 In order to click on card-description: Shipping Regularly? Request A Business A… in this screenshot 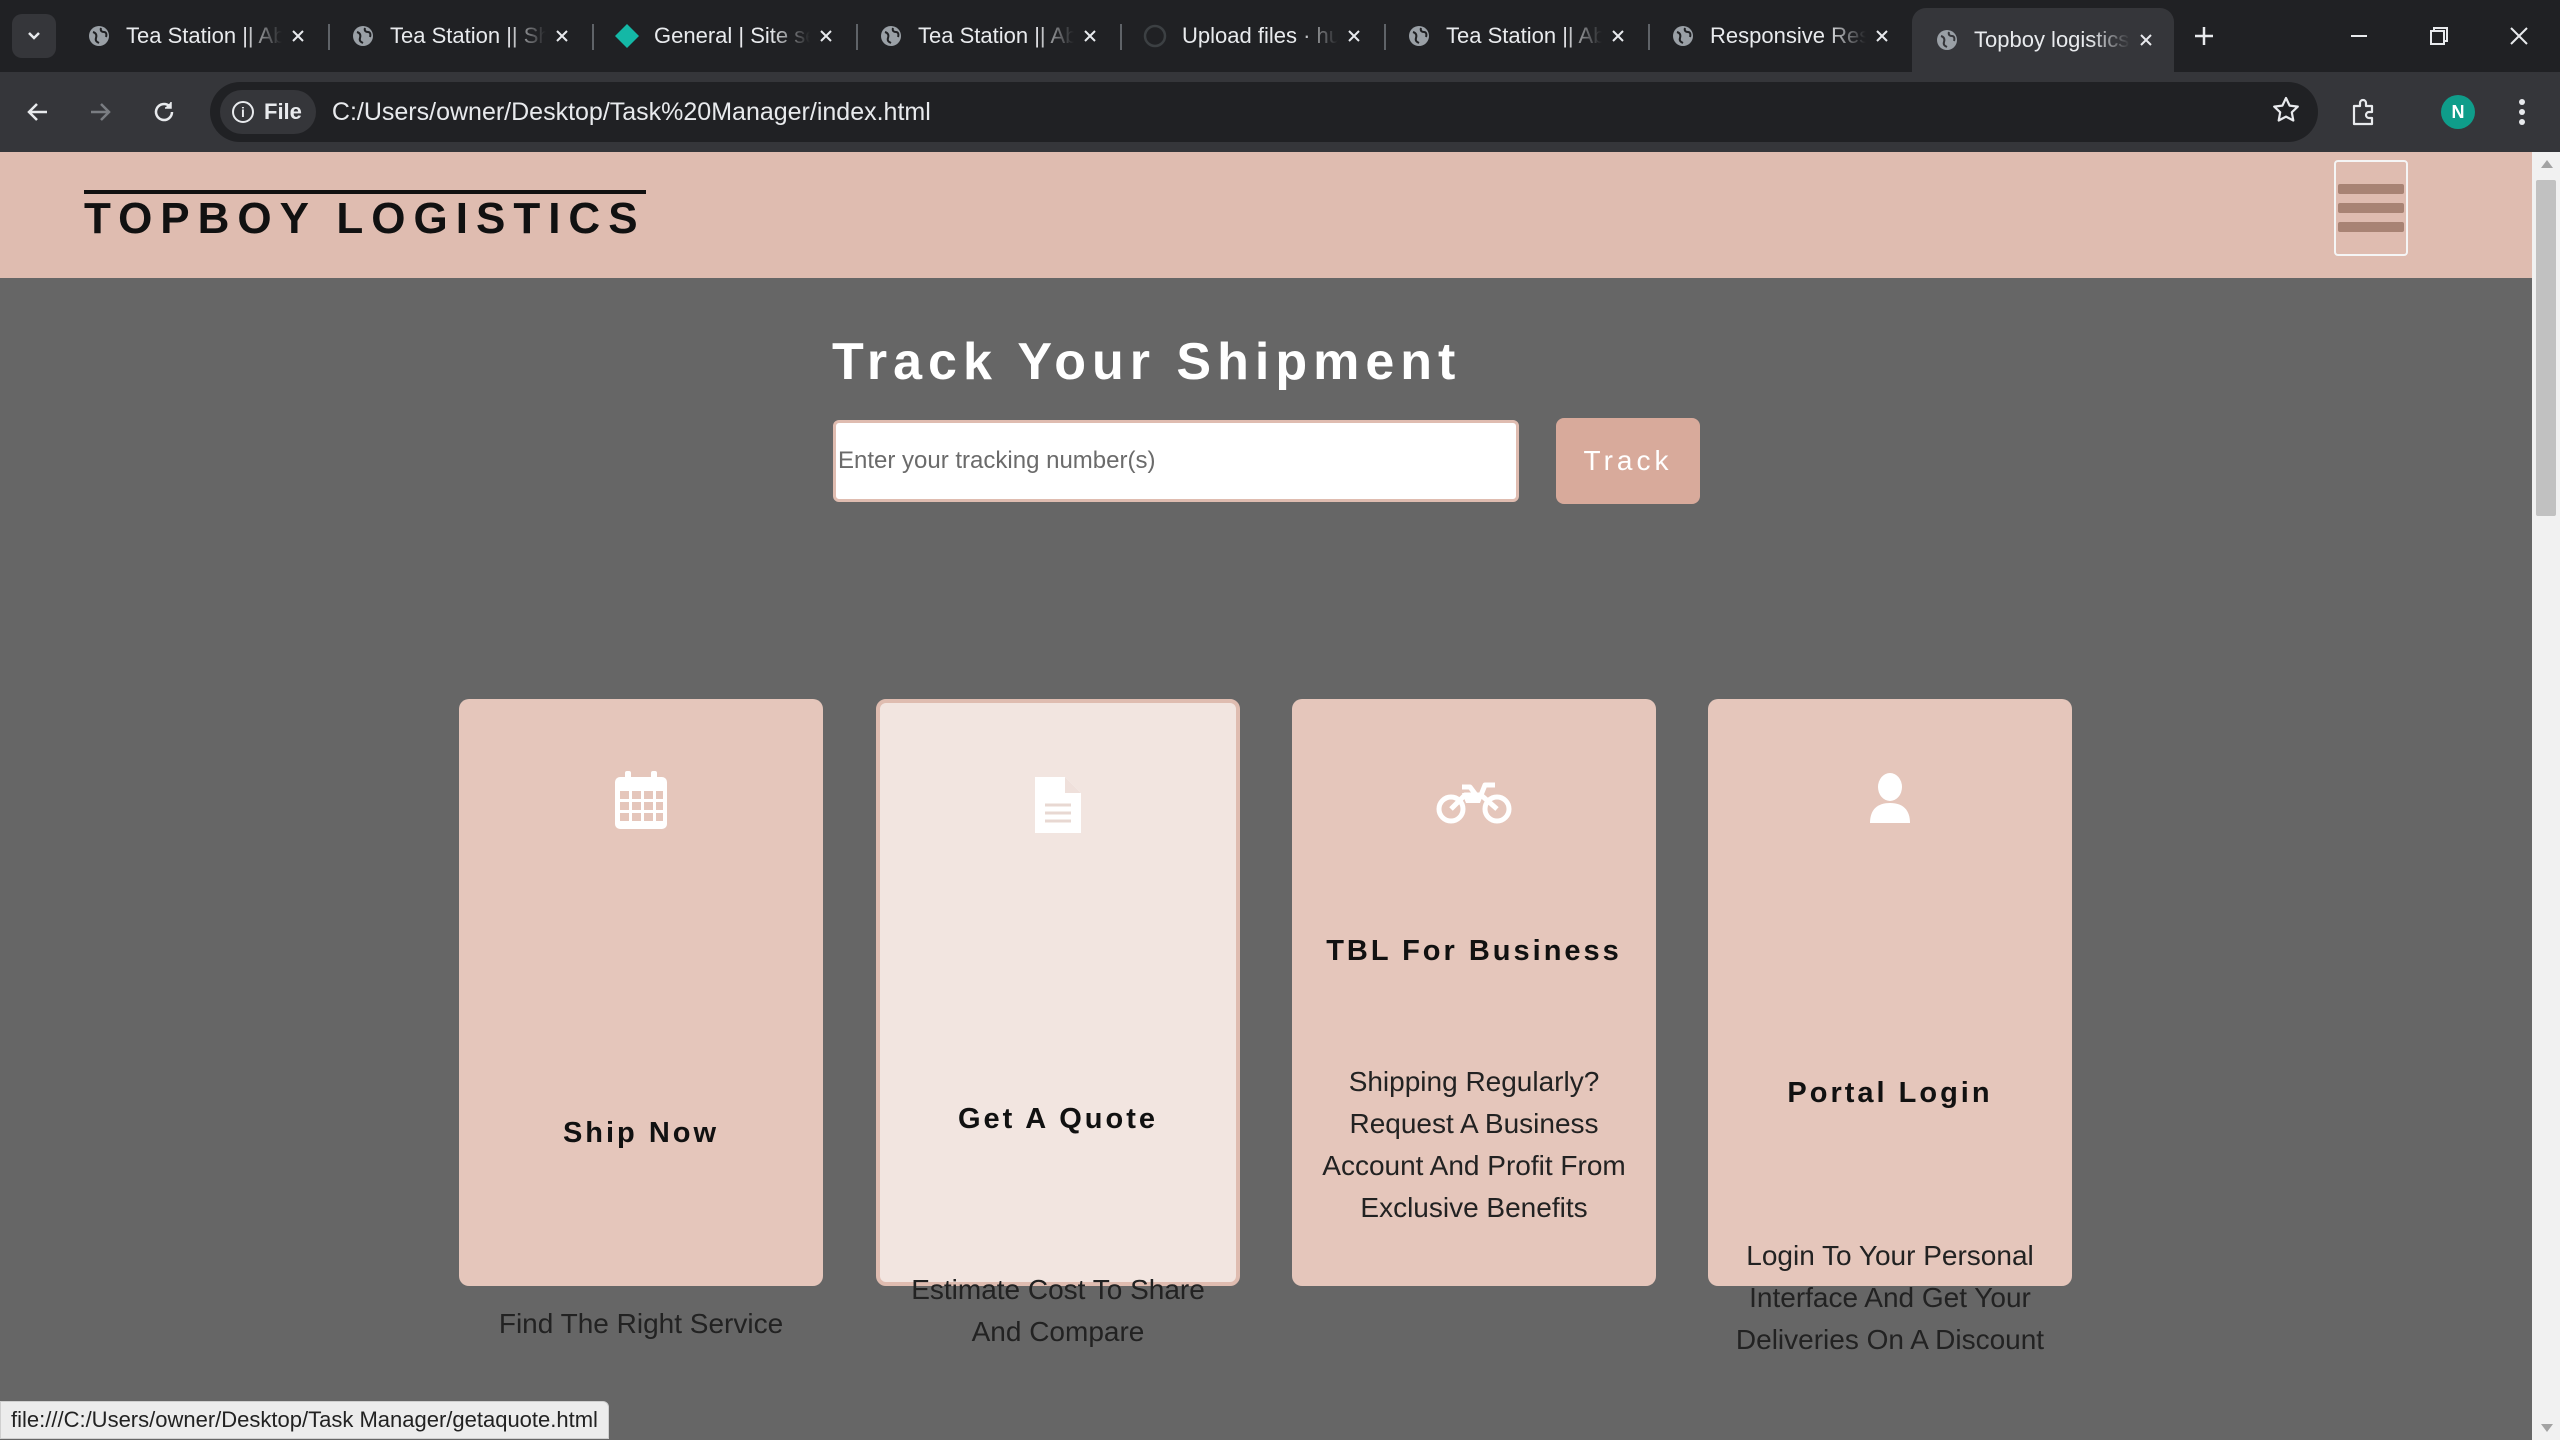, I will do `click(1474, 1144)`.